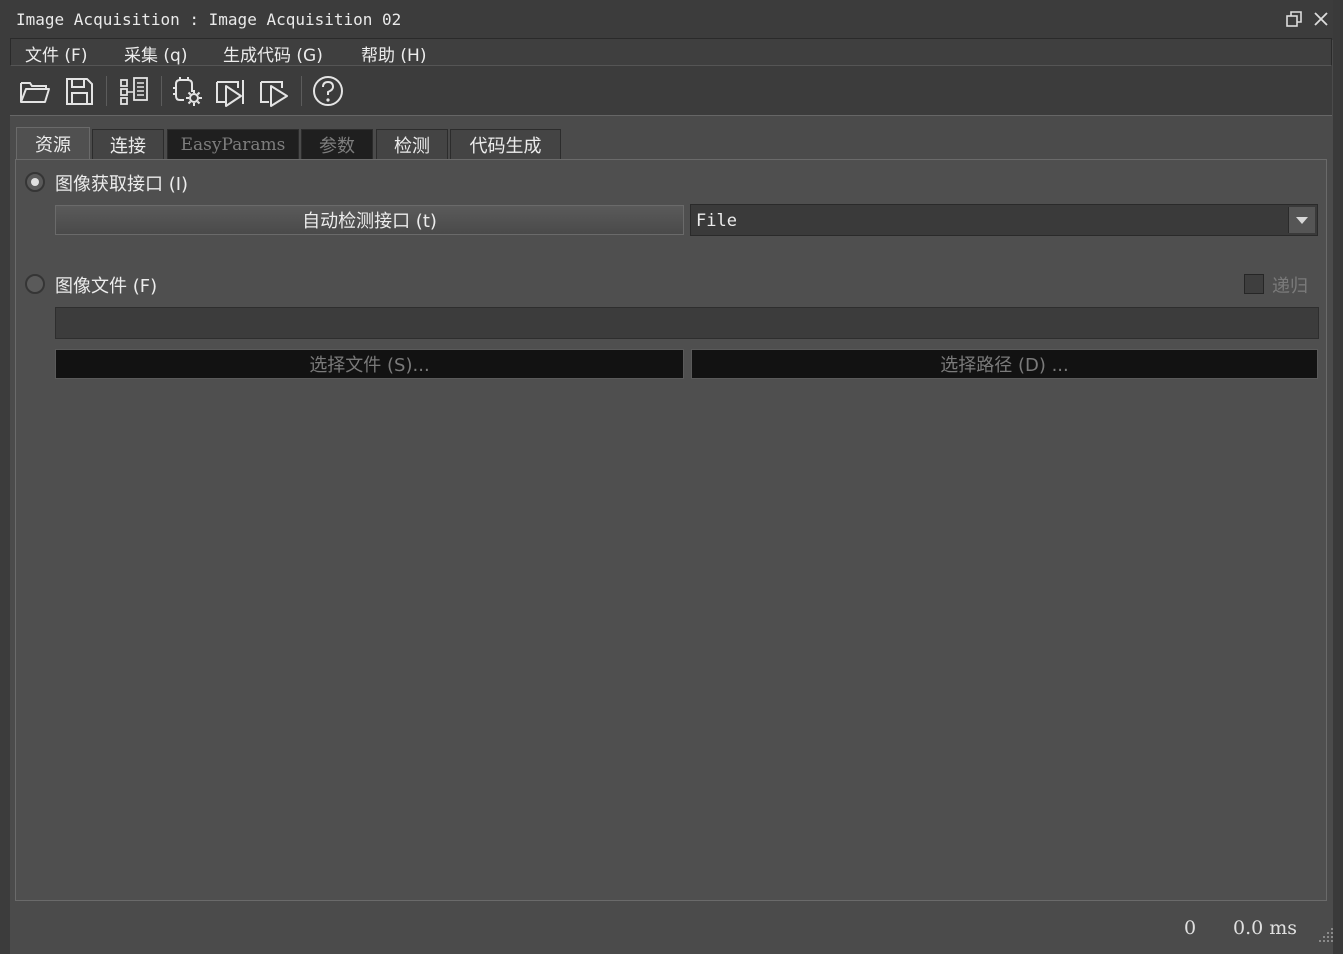 The width and height of the screenshot is (1343, 954). I want to click on snap-icon, so click(230, 91).